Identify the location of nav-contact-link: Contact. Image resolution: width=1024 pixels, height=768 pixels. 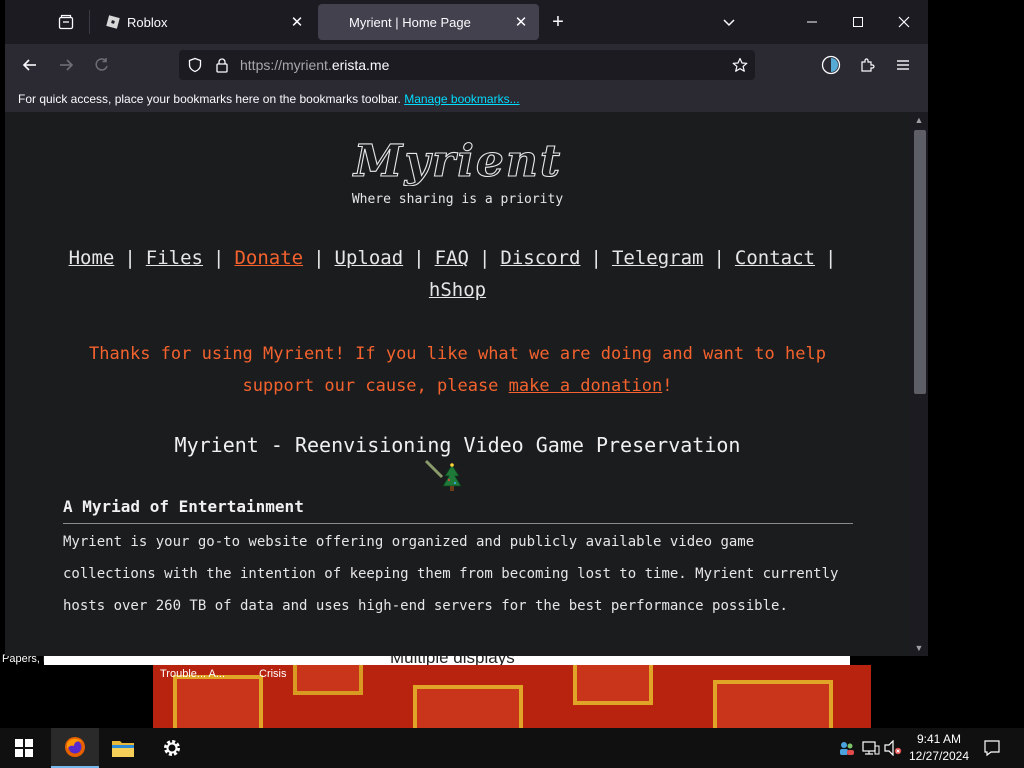
(775, 258).